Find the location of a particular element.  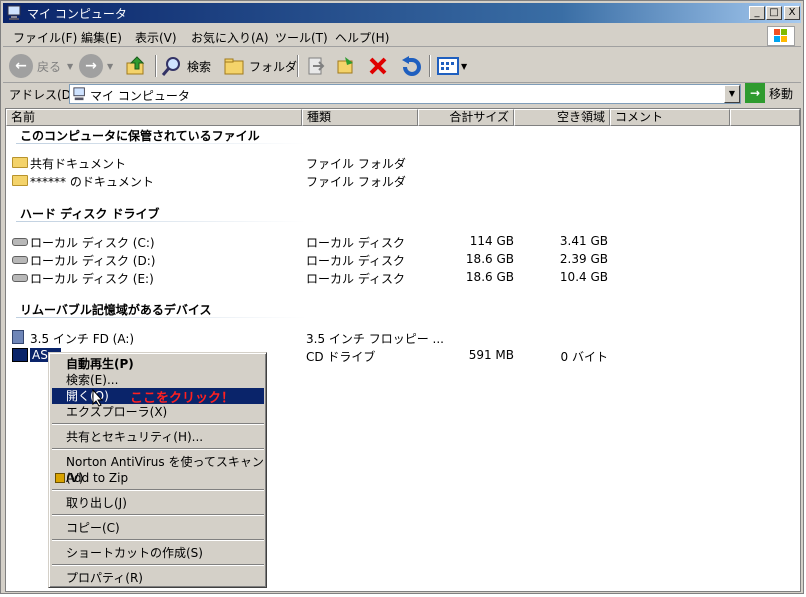

views-button: ▼ is located at coordinates (452, 66).